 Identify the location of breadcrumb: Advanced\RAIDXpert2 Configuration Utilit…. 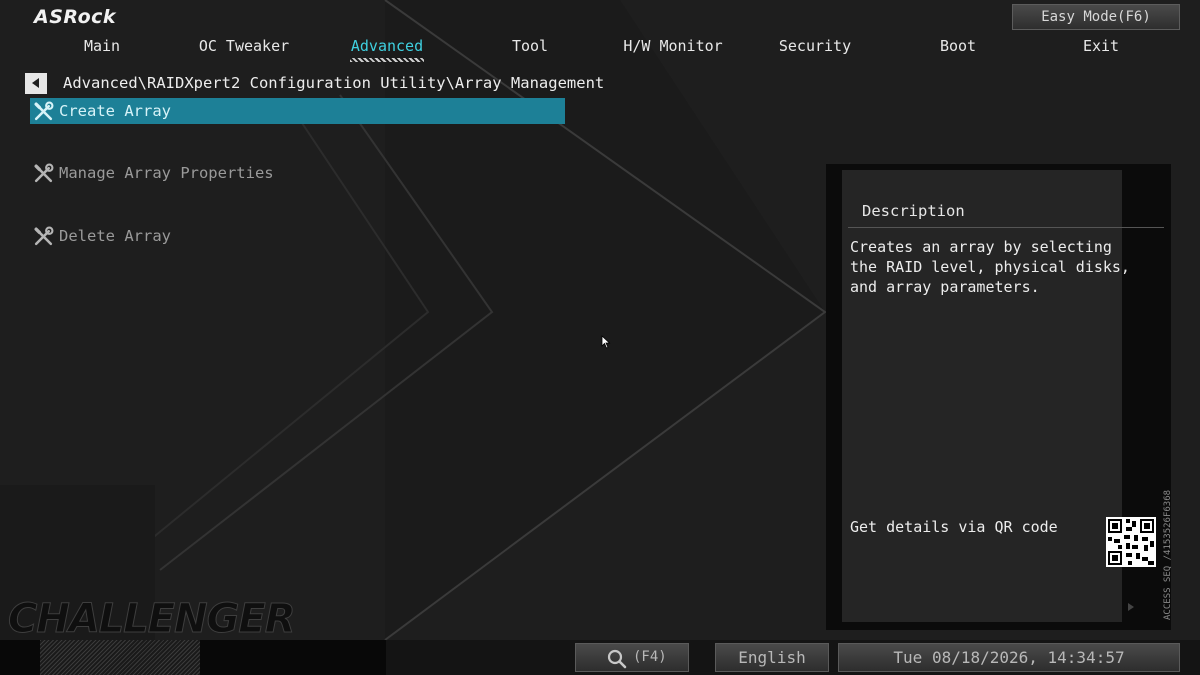
(334, 83).